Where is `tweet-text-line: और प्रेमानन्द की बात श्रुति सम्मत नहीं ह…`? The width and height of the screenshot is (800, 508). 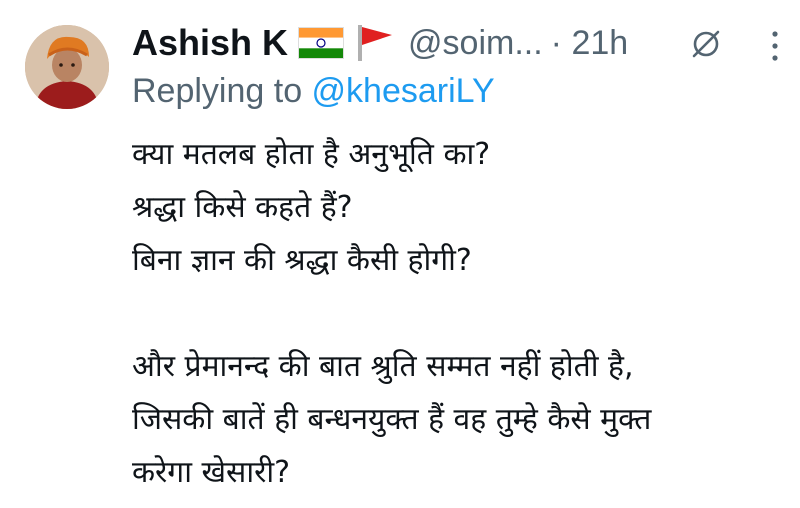 tweet-text-line: और प्रेमानन्द की बात श्रुति सम्मत नहीं ह… is located at coordinates (383, 366).